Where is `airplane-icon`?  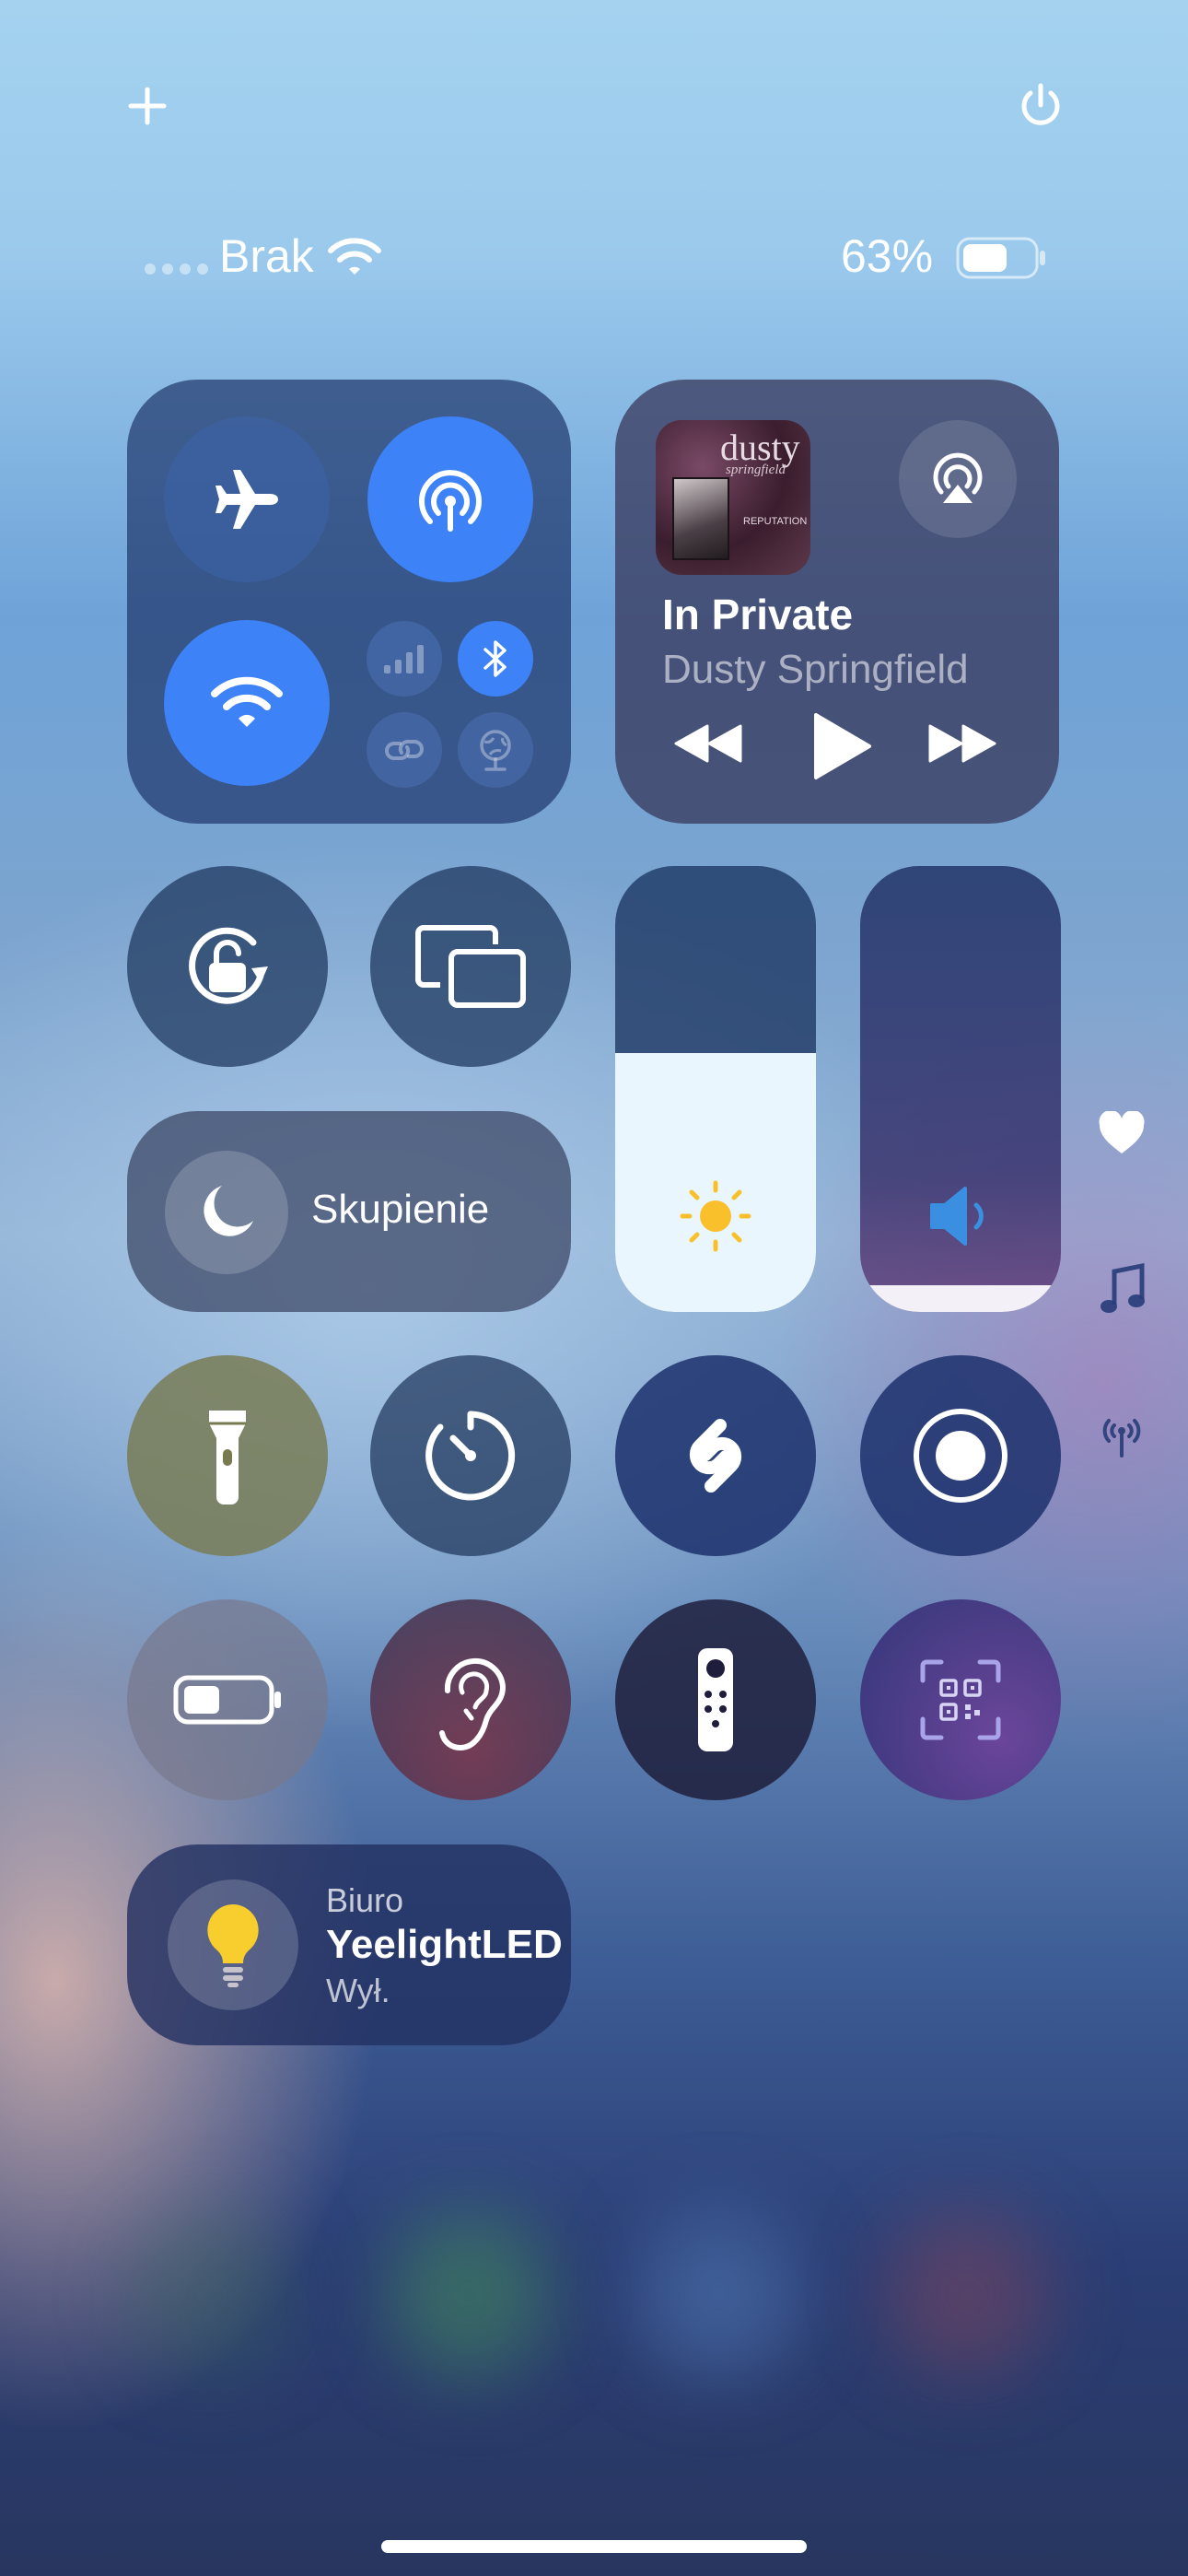 airplane-icon is located at coordinates (246, 499).